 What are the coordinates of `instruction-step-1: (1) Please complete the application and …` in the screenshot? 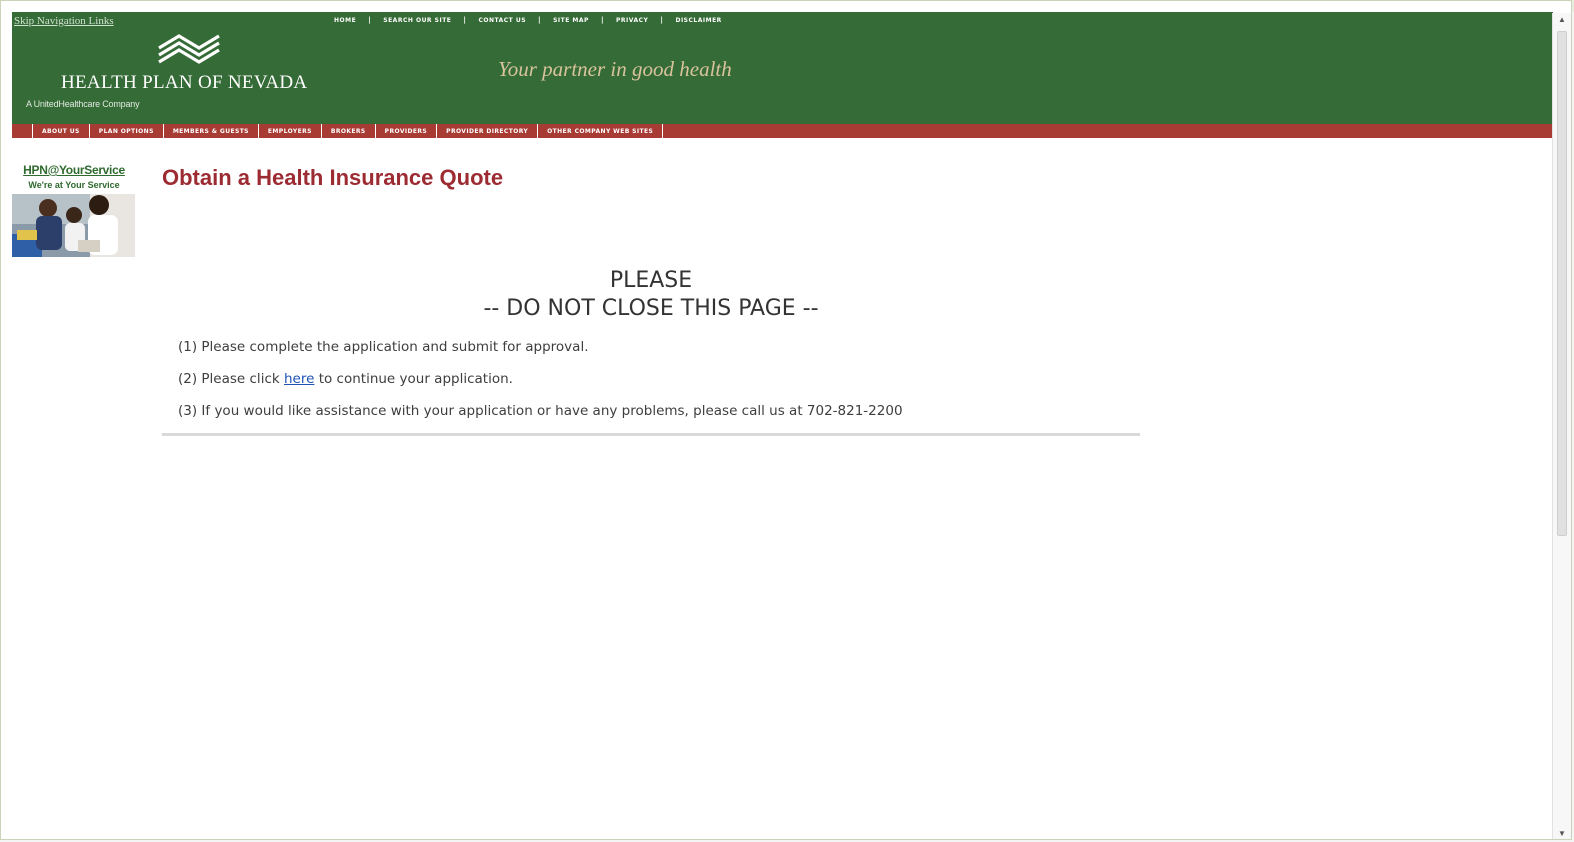 It's located at (383, 347).